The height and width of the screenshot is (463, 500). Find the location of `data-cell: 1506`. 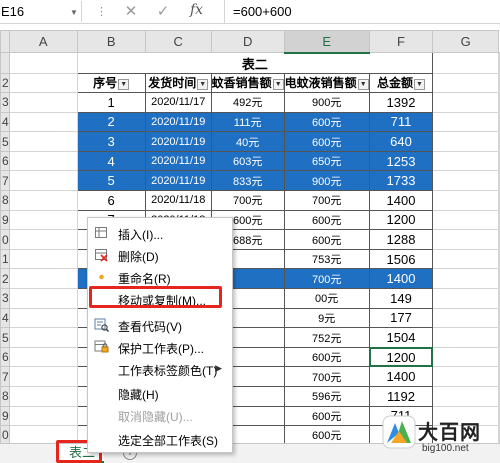

data-cell: 1506 is located at coordinates (401, 259).